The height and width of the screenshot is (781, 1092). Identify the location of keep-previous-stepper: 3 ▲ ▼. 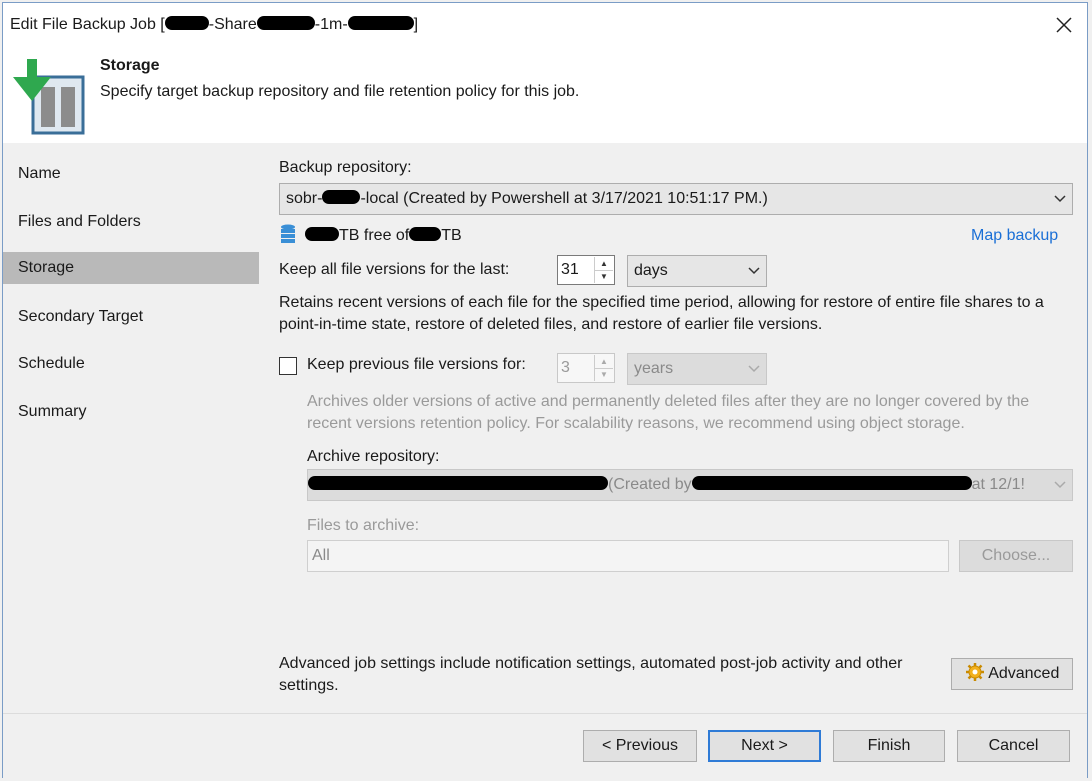
(586, 368).